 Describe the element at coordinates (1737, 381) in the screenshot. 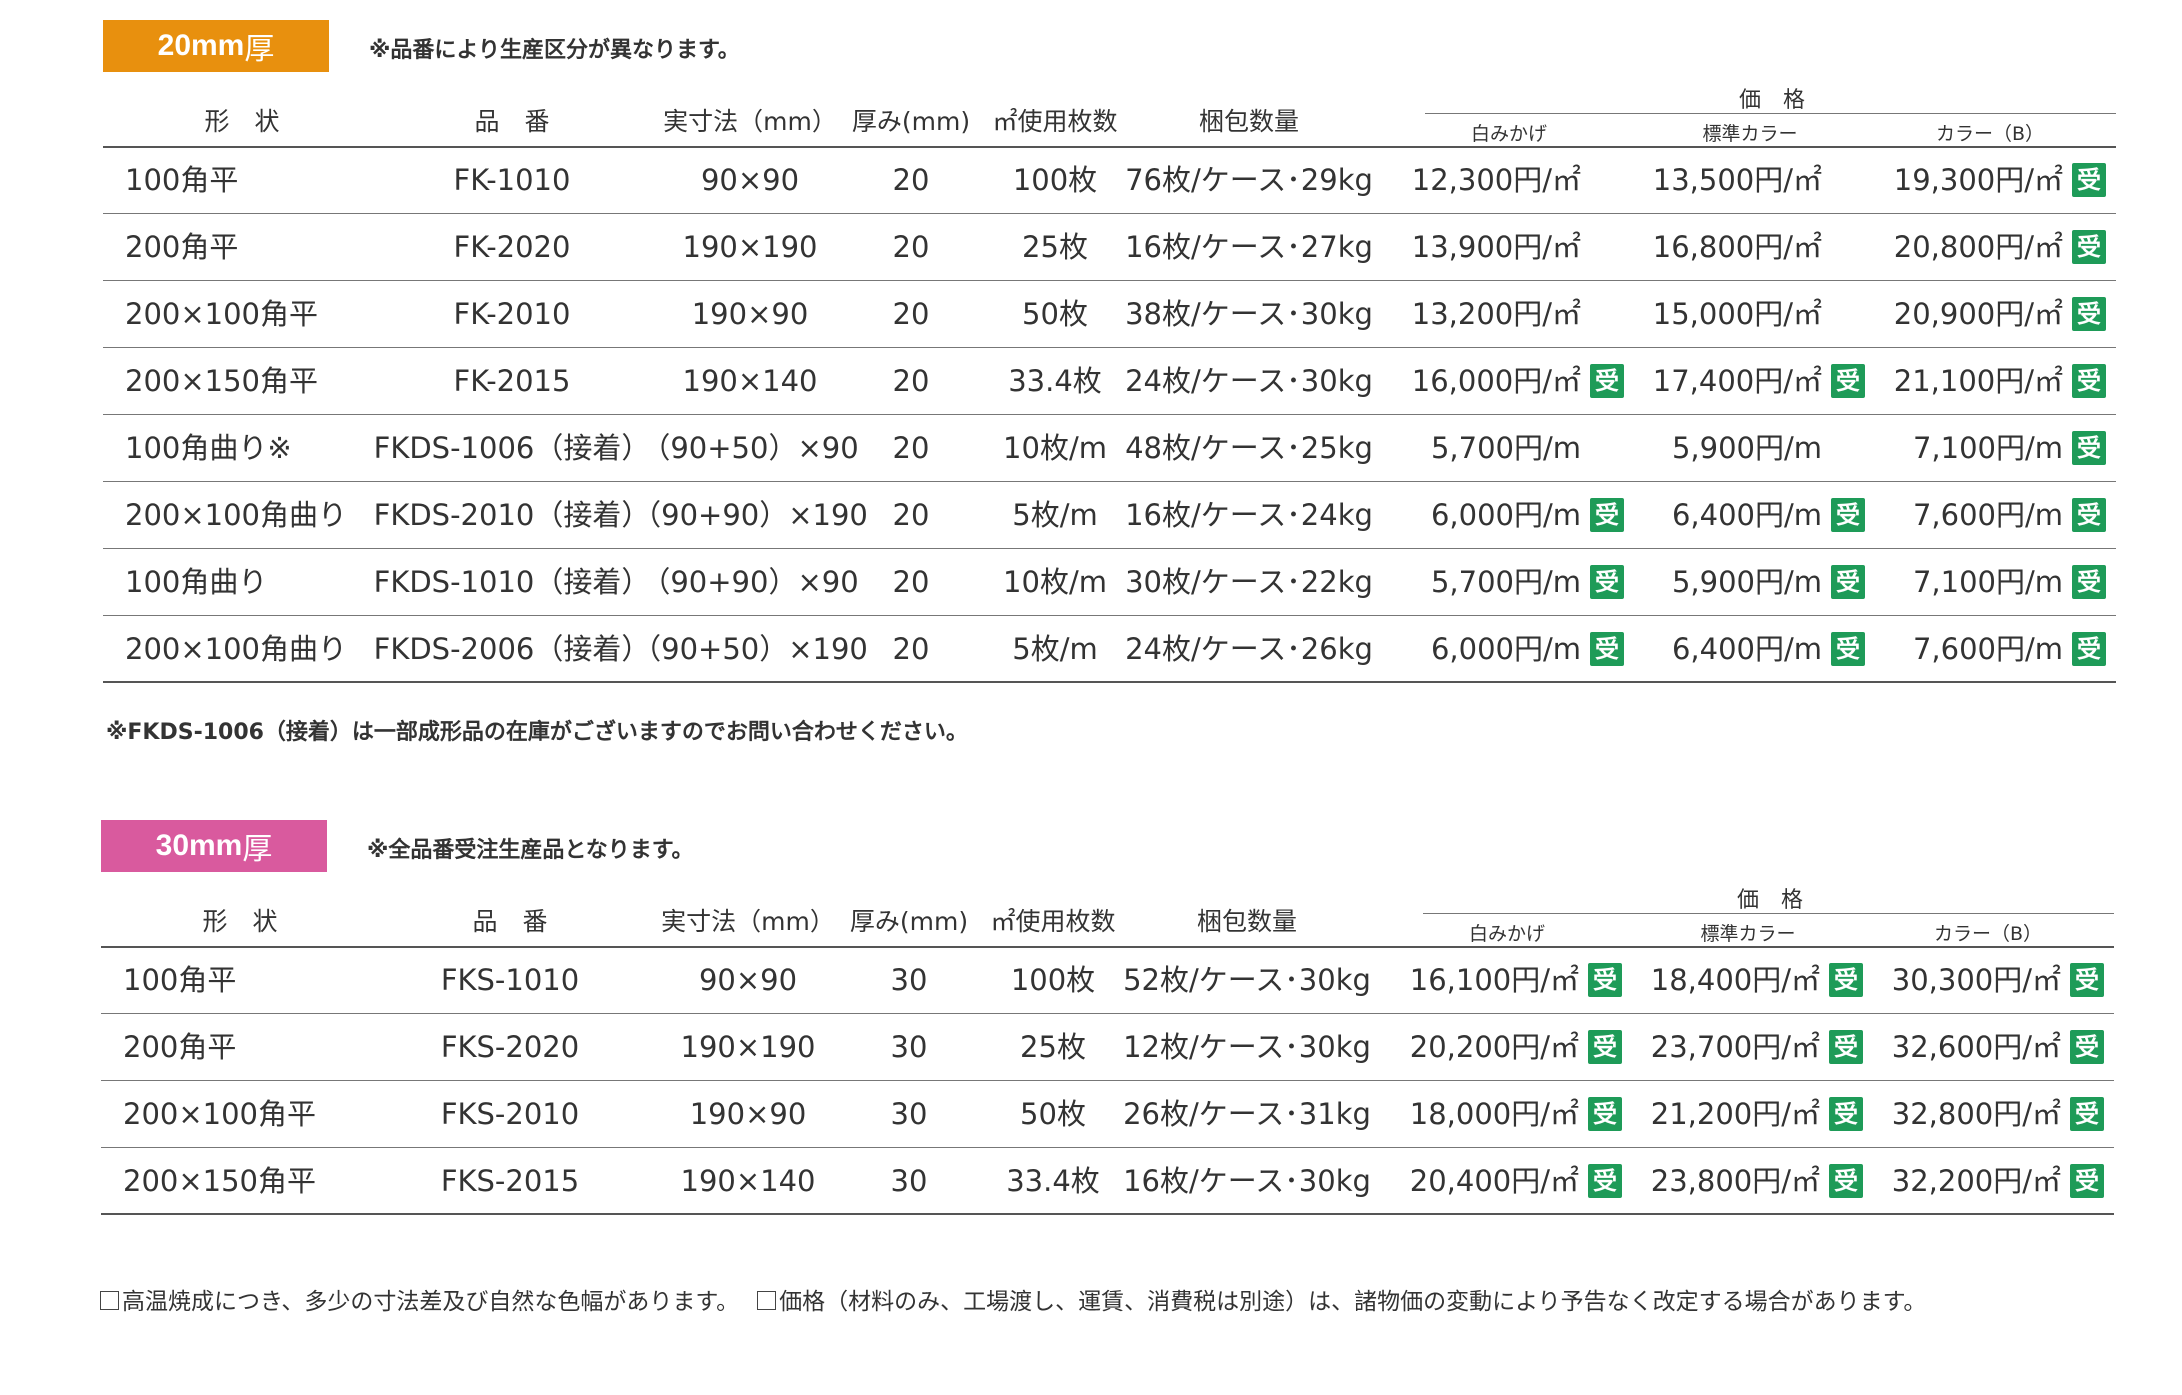

I see `cell-p2: 17,400円/㎡` at that location.